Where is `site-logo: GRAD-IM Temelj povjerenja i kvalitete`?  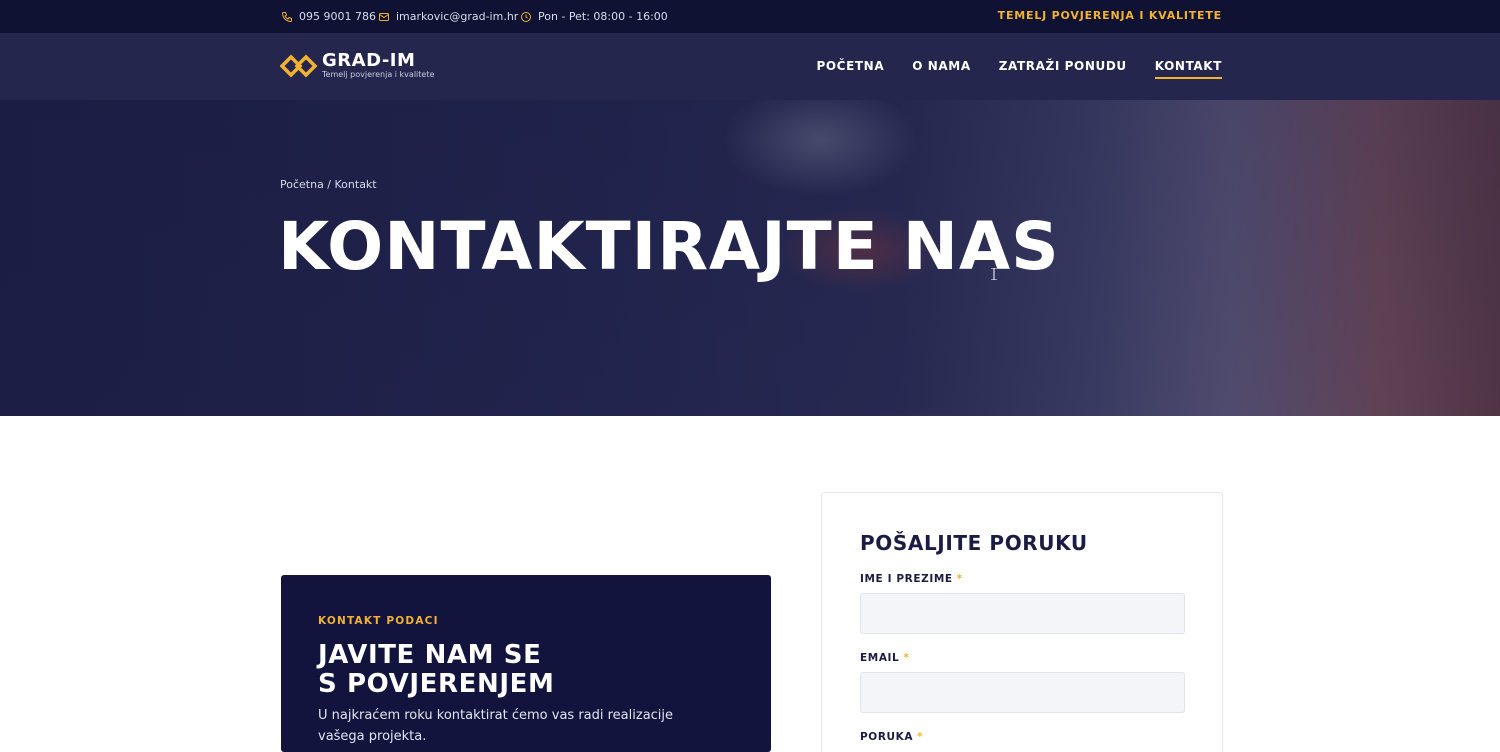 site-logo: GRAD-IM Temelj povjerenja i kvalitete is located at coordinates (357, 66).